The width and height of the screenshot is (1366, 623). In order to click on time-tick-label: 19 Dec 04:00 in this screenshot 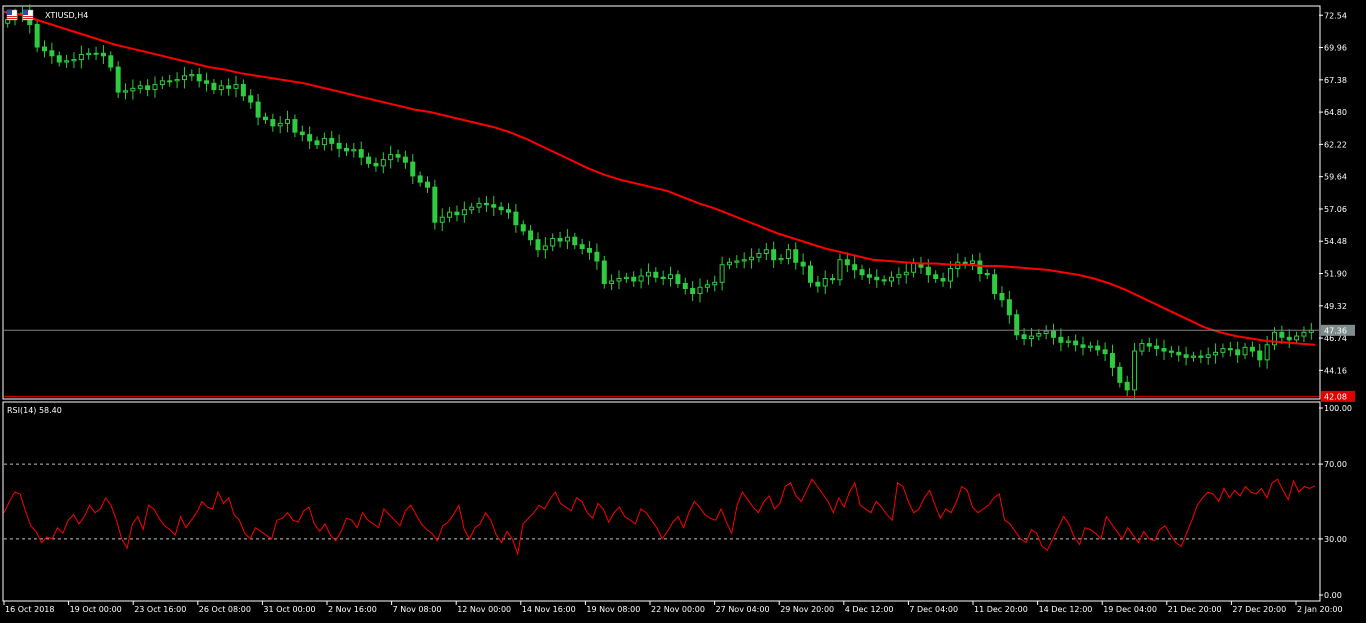, I will do `click(1130, 609)`.